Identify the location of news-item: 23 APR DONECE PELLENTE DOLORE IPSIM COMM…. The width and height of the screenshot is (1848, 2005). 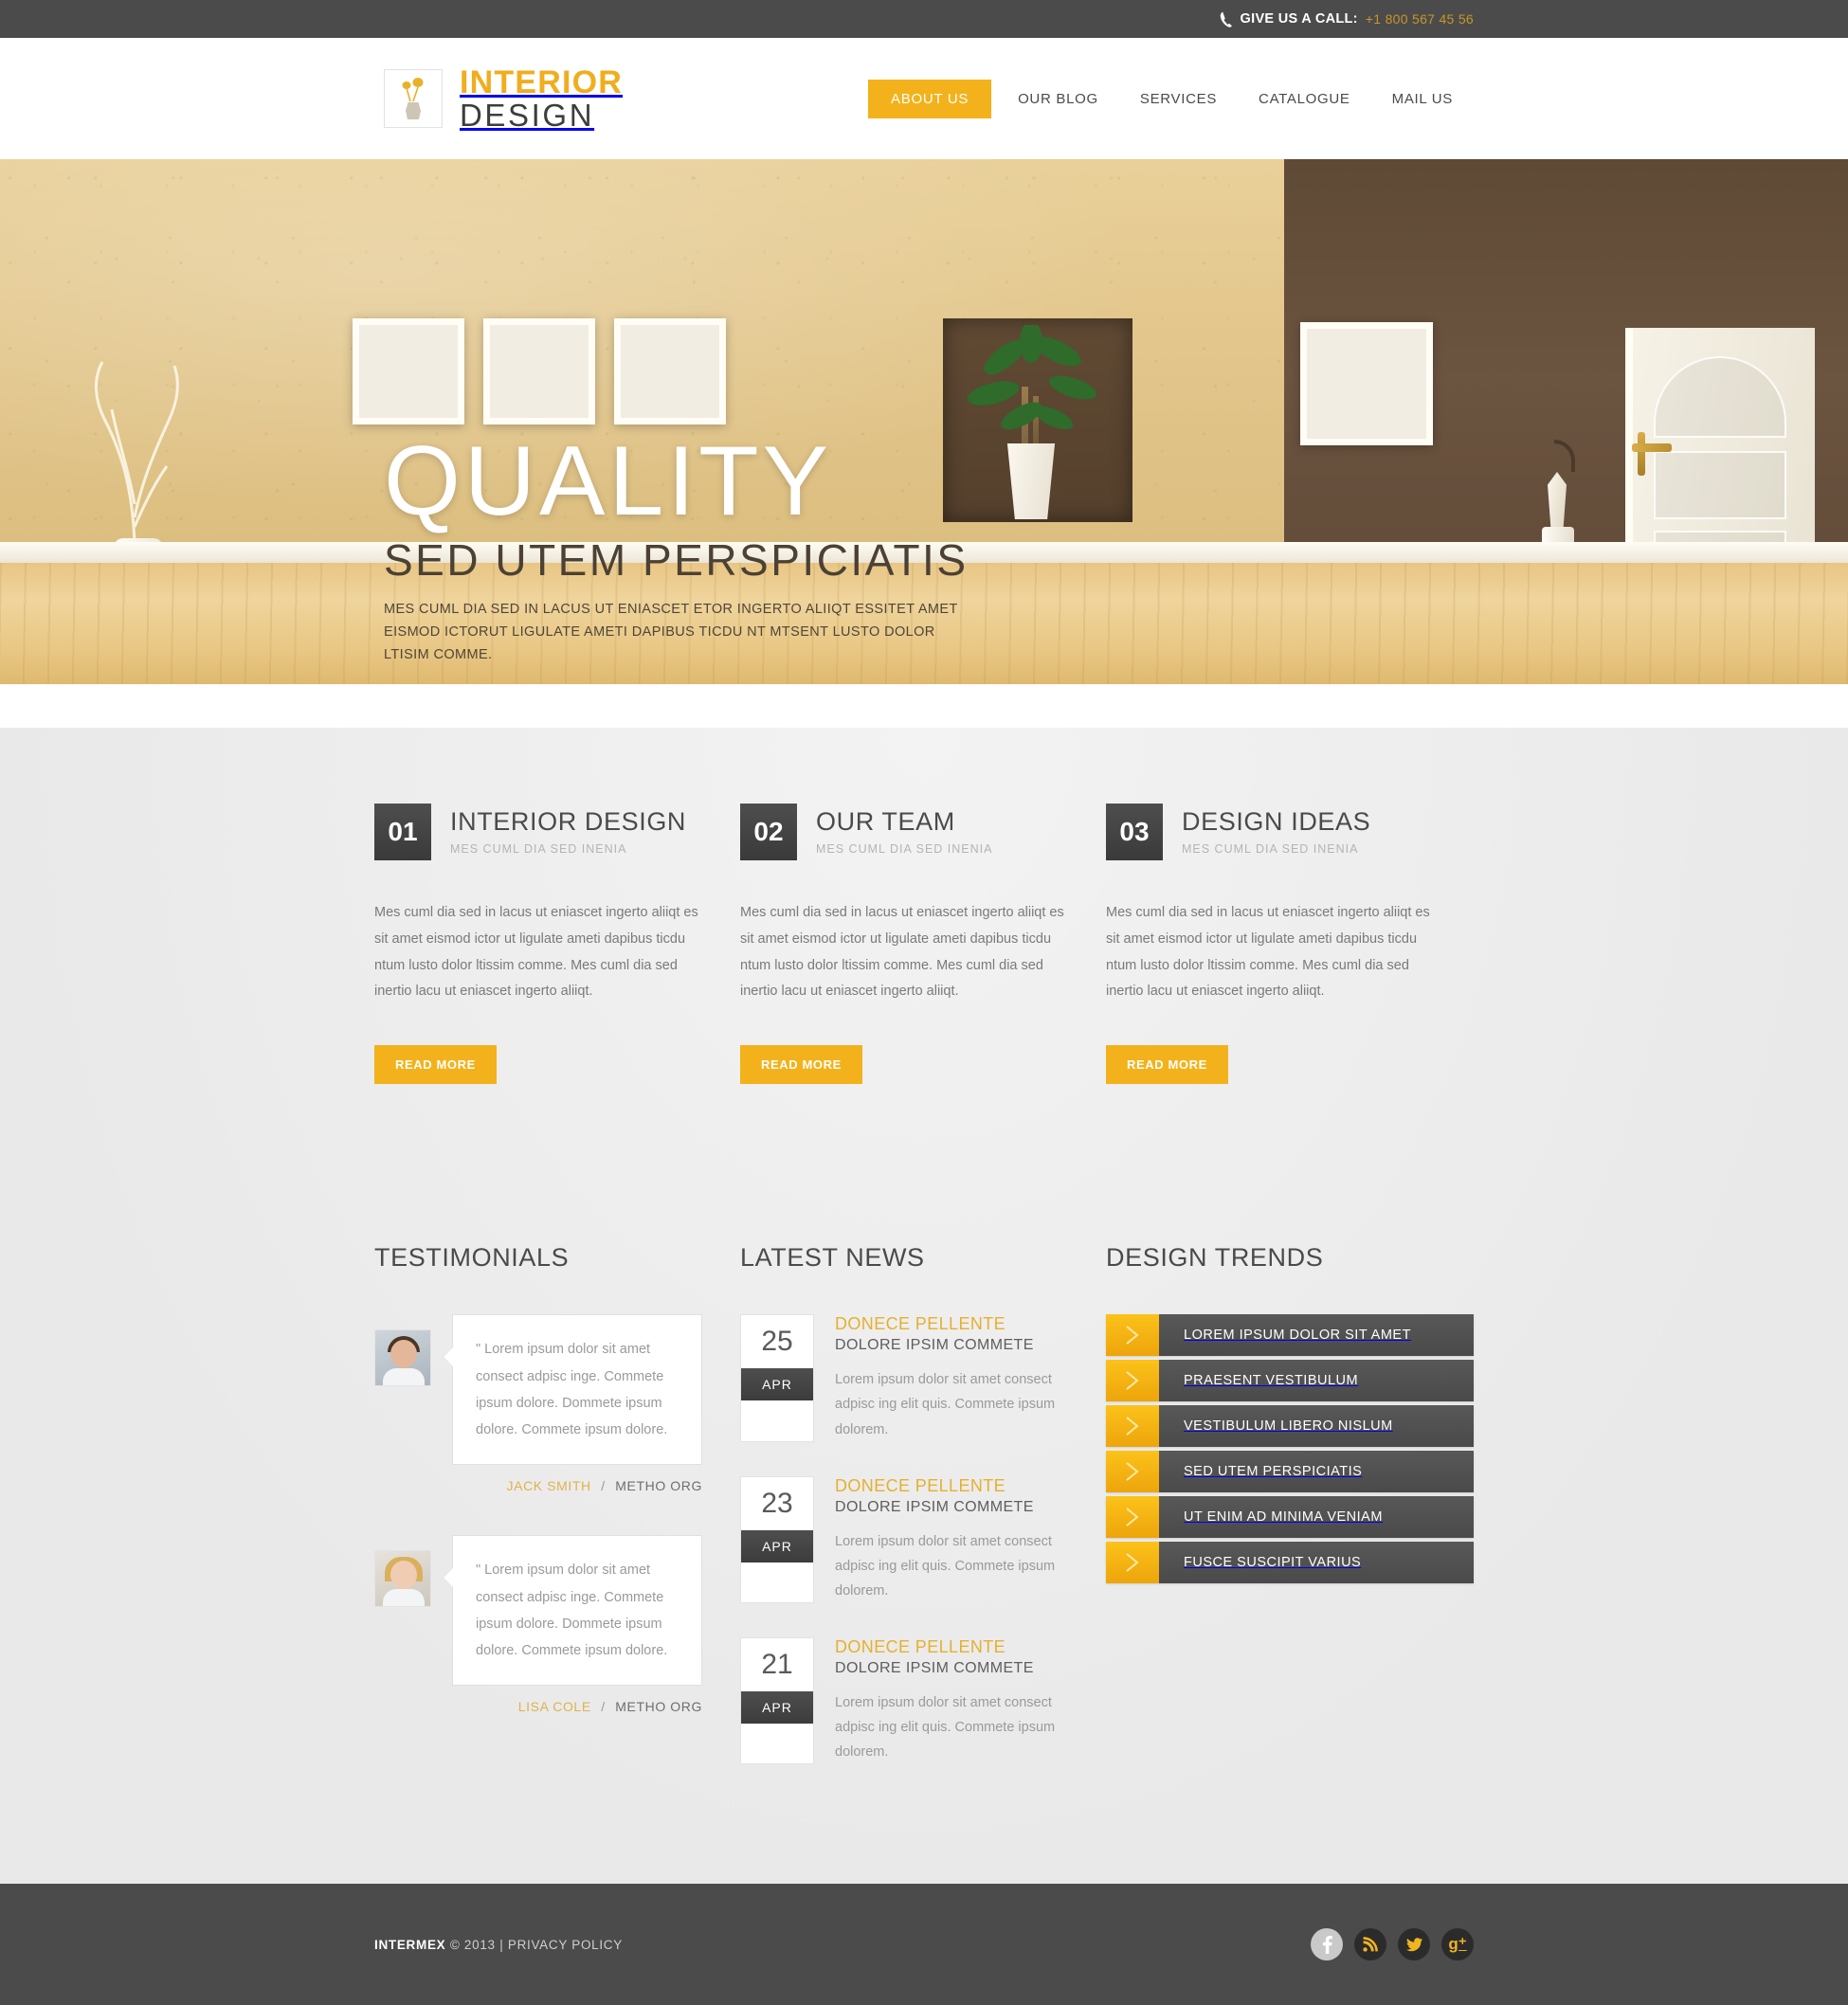
(904, 1539).